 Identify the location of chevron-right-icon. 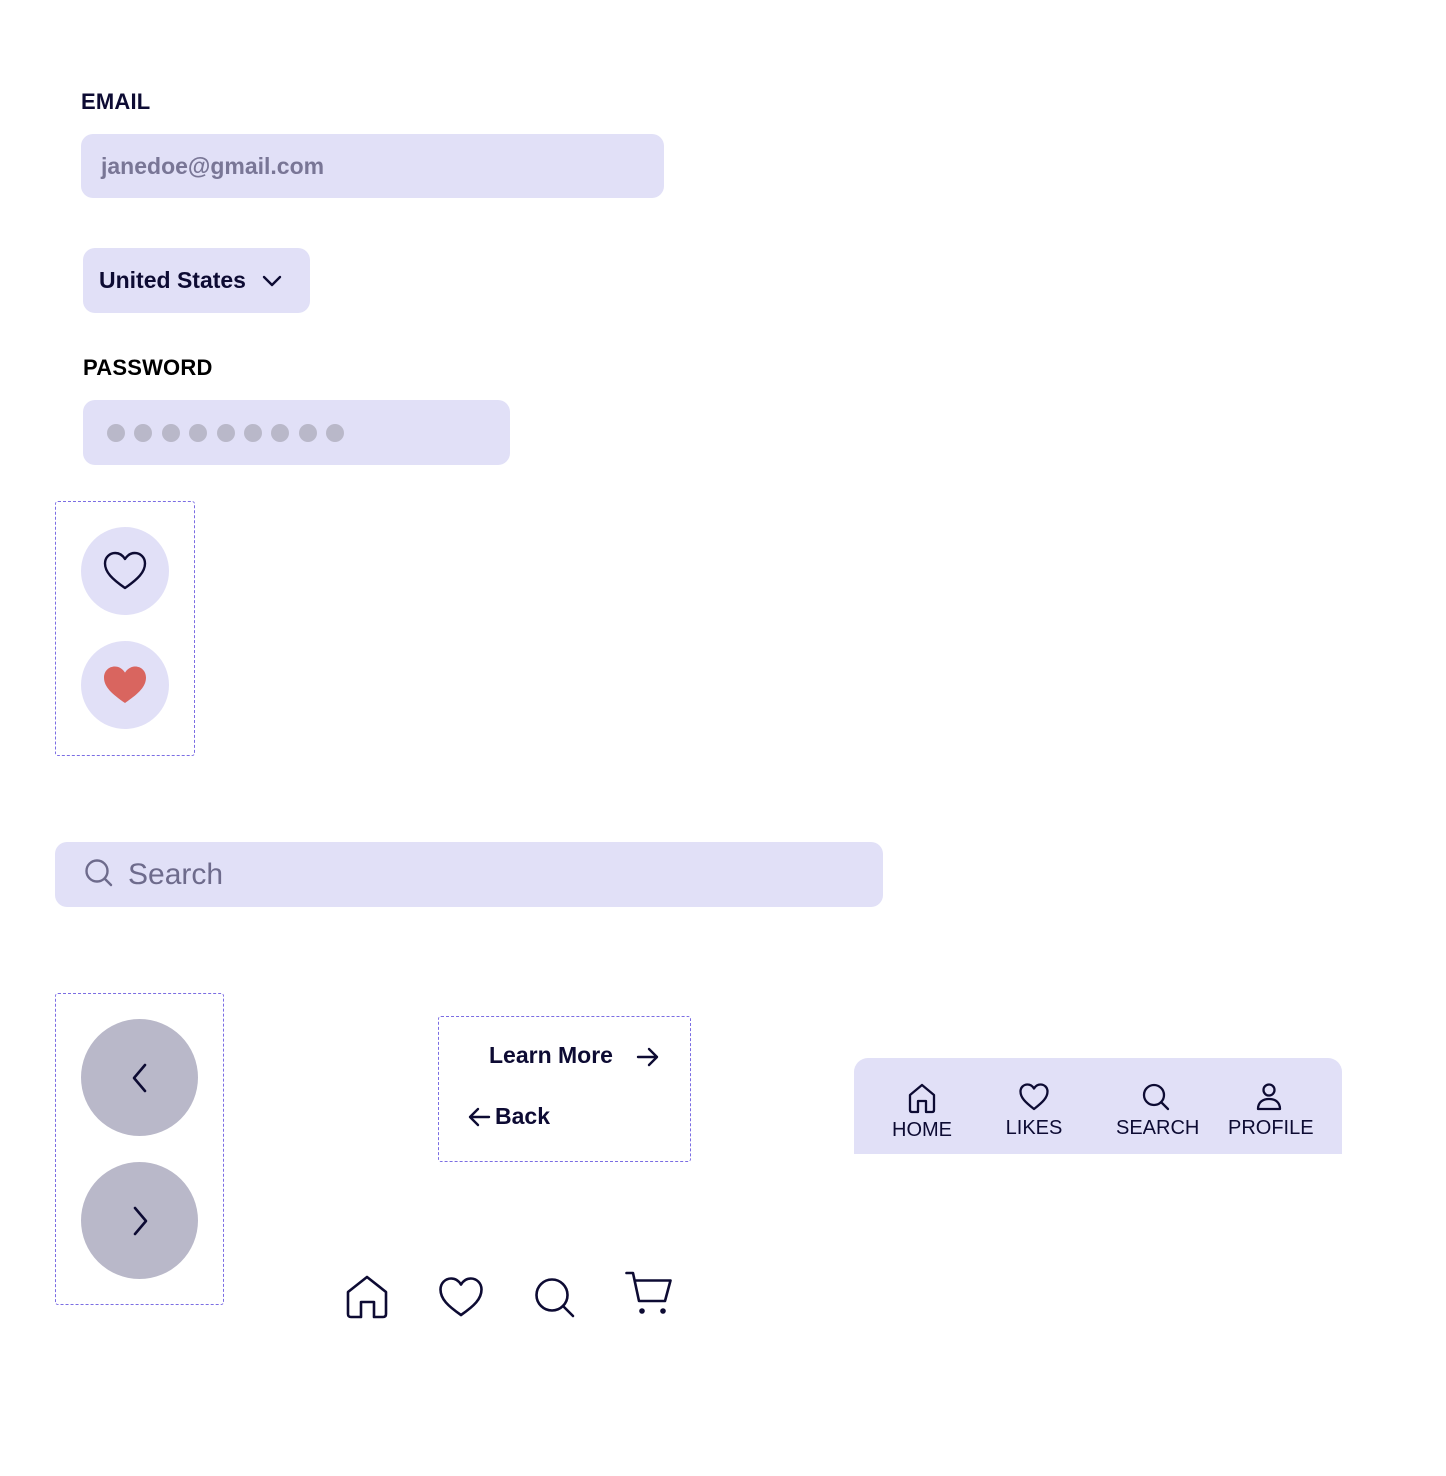
(140, 1220).